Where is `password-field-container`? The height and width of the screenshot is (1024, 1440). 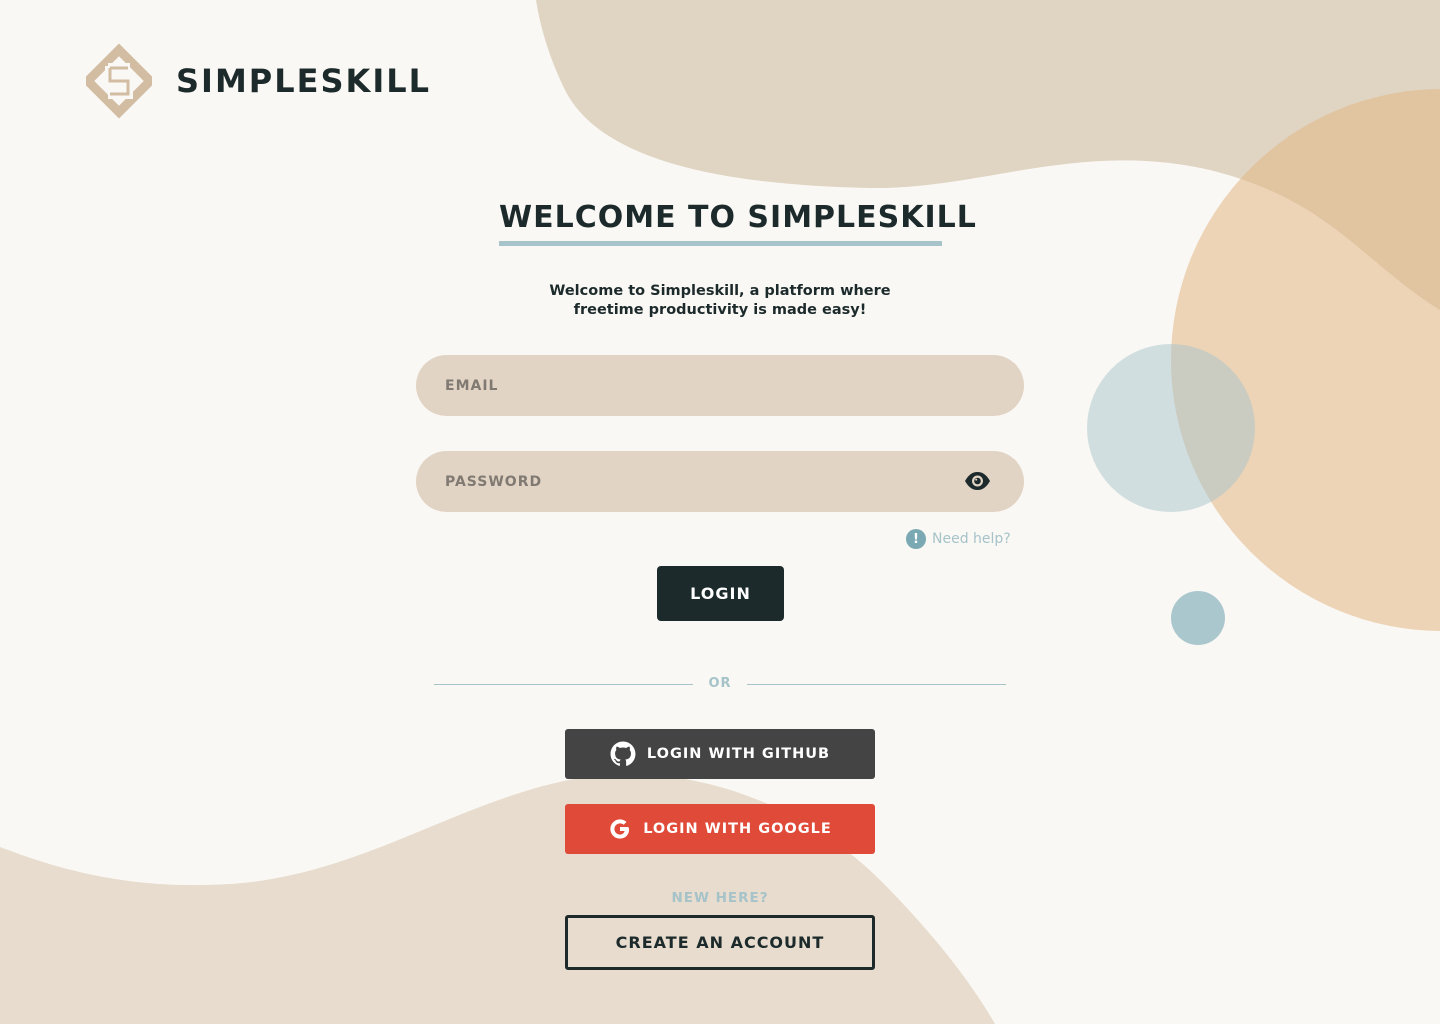 password-field-container is located at coordinates (720, 481).